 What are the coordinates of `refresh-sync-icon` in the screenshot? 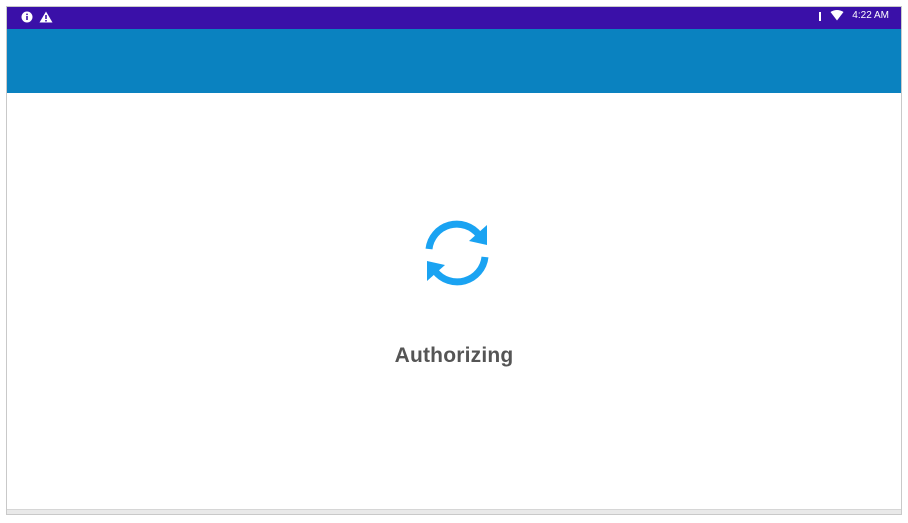 It's located at (457, 253).